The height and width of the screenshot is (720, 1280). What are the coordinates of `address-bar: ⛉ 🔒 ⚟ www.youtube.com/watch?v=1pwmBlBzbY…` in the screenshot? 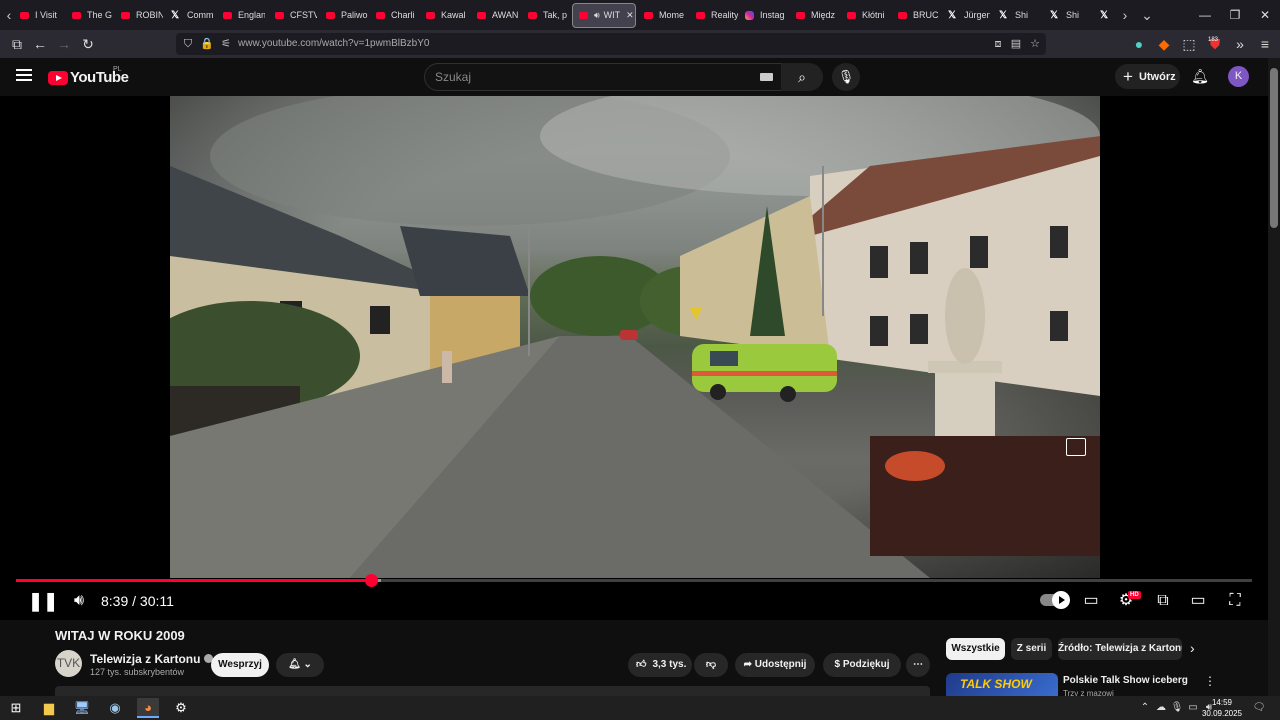 It's located at (611, 44).